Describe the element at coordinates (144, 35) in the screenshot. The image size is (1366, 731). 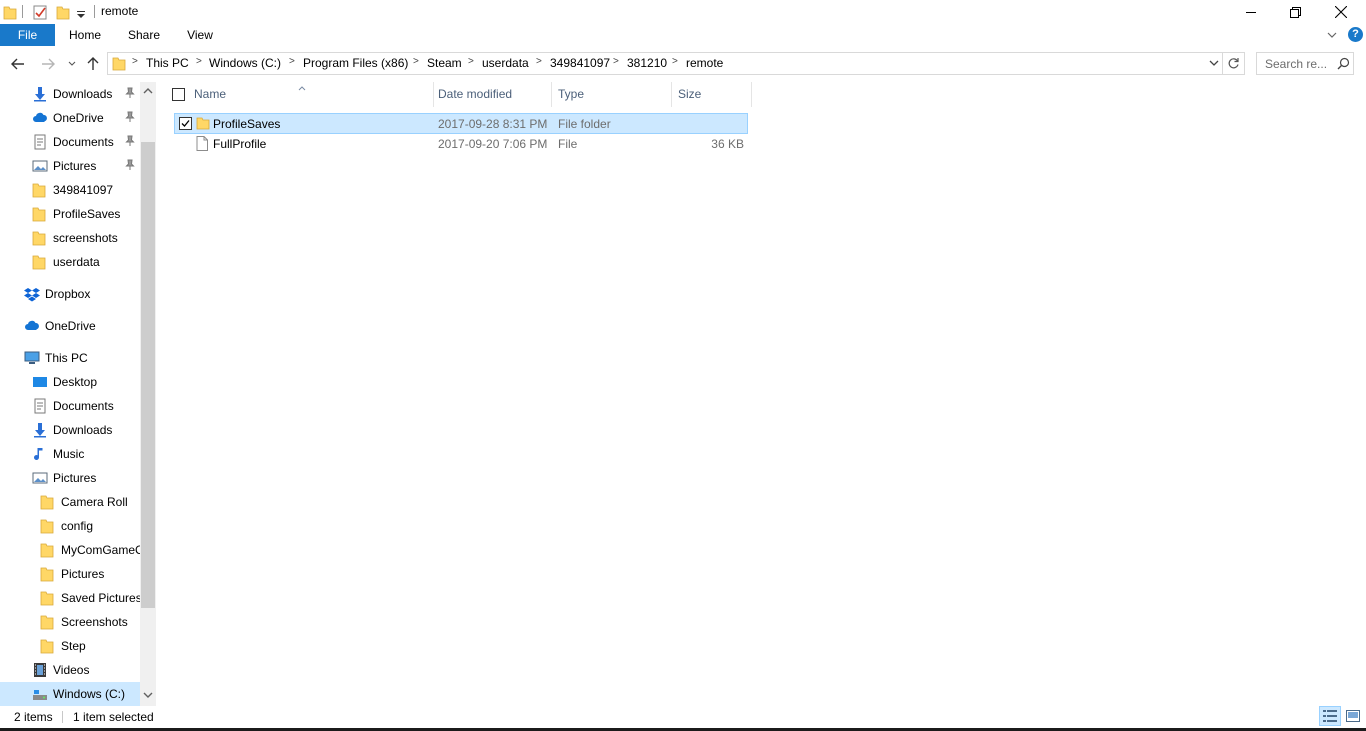
I see `tab-share: Share` at that location.